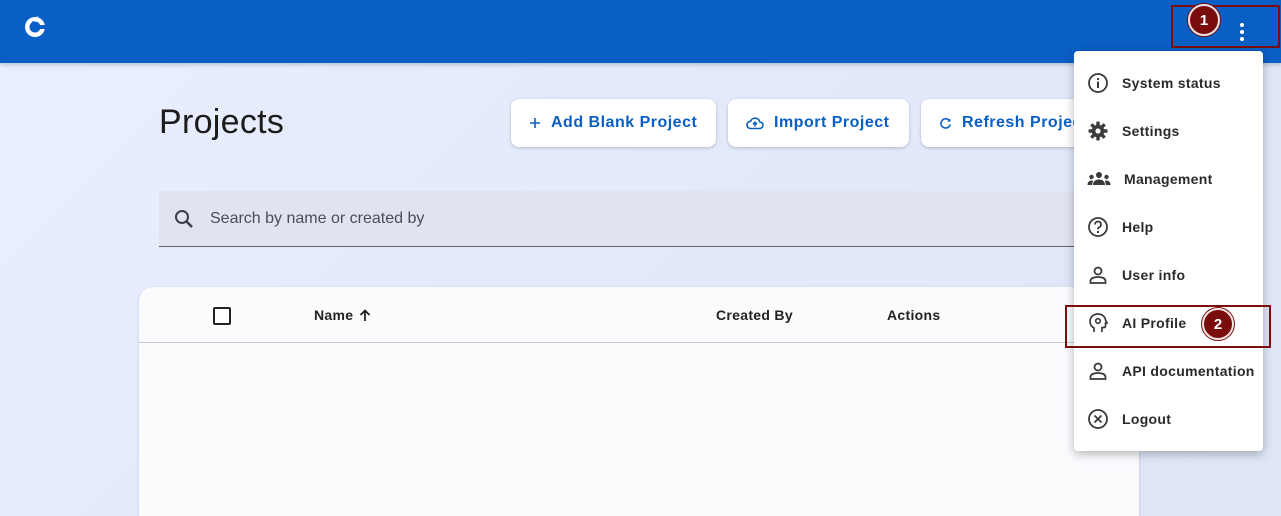 The image size is (1281, 516). What do you see at coordinates (945, 123) in the screenshot?
I see `refresh-icon` at bounding box center [945, 123].